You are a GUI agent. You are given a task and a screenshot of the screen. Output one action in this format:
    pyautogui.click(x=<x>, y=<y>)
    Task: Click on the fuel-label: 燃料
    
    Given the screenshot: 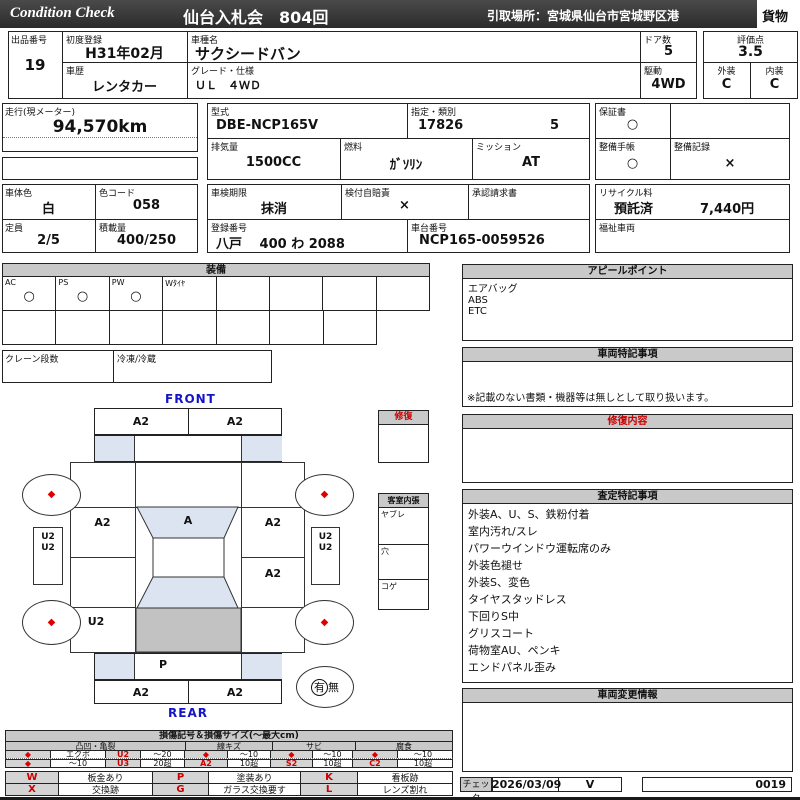 What is the action you would take?
    pyautogui.click(x=353, y=148)
    